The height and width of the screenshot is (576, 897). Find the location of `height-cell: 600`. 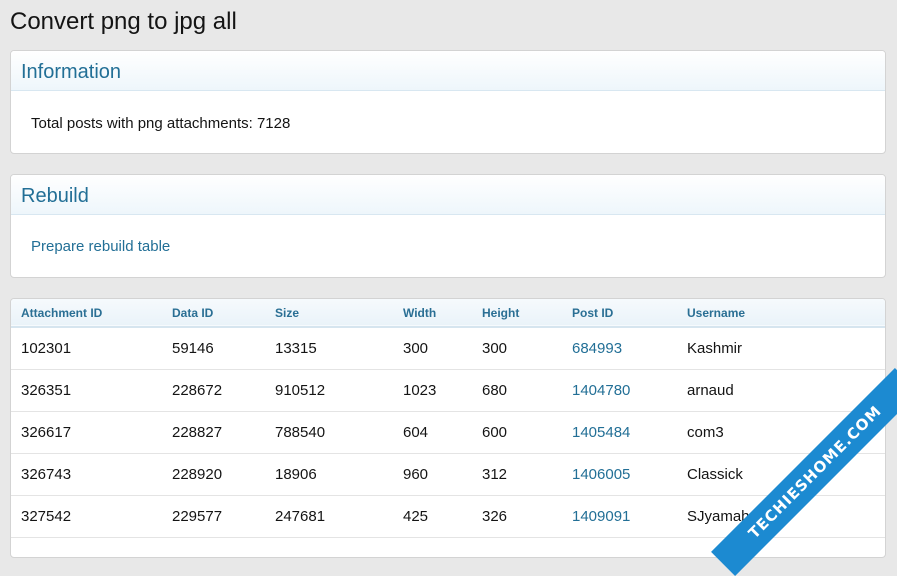

height-cell: 600 is located at coordinates (495, 432).